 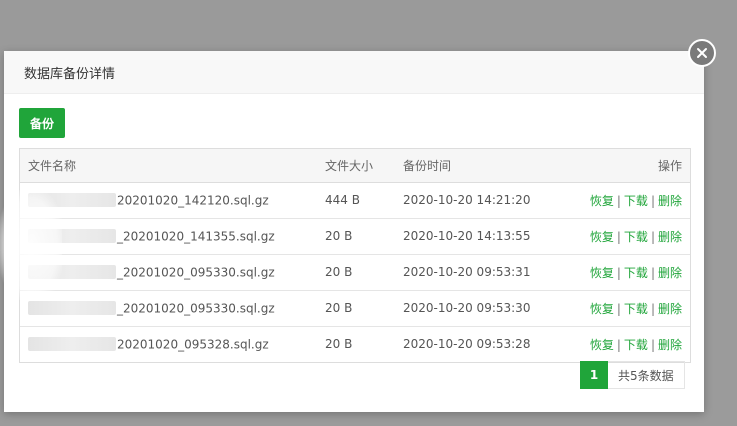 What do you see at coordinates (193, 200) in the screenshot?
I see `file-name: 20201020_142120.sql.gz` at bounding box center [193, 200].